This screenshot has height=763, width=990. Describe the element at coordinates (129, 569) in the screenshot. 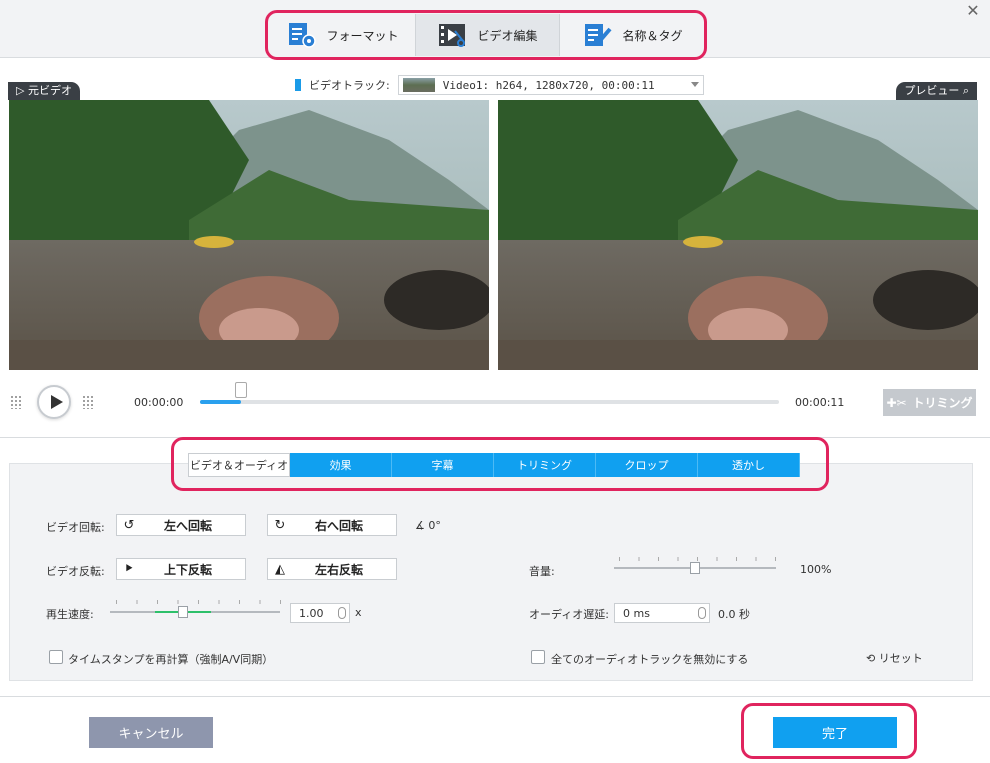

I see `flip-vertical-icon: ⯈` at that location.